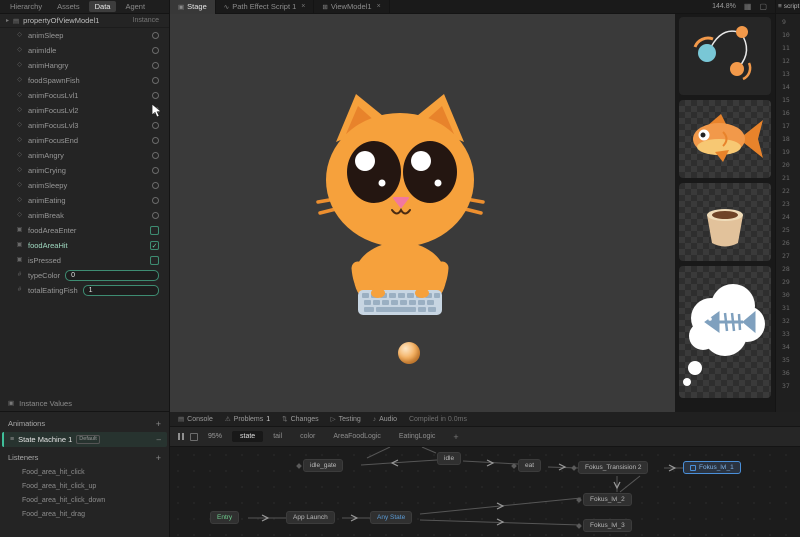  Describe the element at coordinates (181, 436) in the screenshot. I see `pause-icon` at that location.